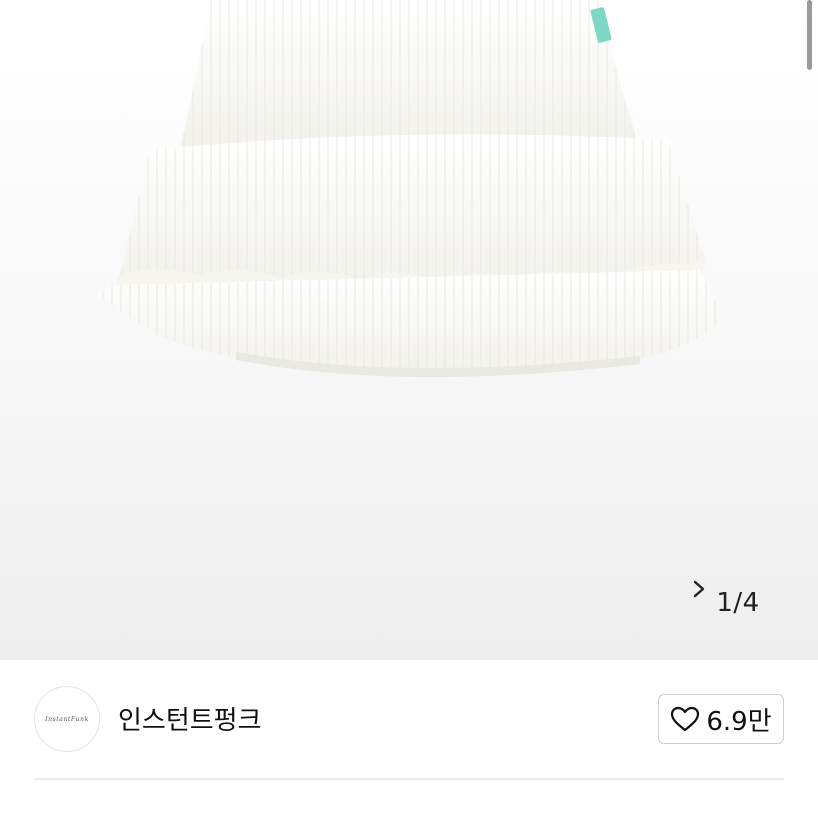 Image resolution: width=818 pixels, height=818 pixels. Describe the element at coordinates (699, 589) in the screenshot. I see `chevron-right-icon` at that location.